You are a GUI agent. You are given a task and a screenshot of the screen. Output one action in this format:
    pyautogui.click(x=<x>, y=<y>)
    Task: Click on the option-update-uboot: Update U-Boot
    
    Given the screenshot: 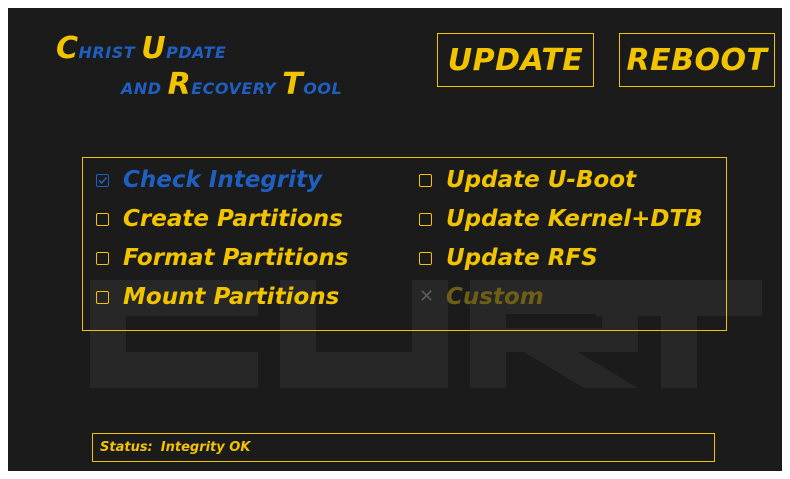 What is the action you would take?
    pyautogui.click(x=527, y=180)
    